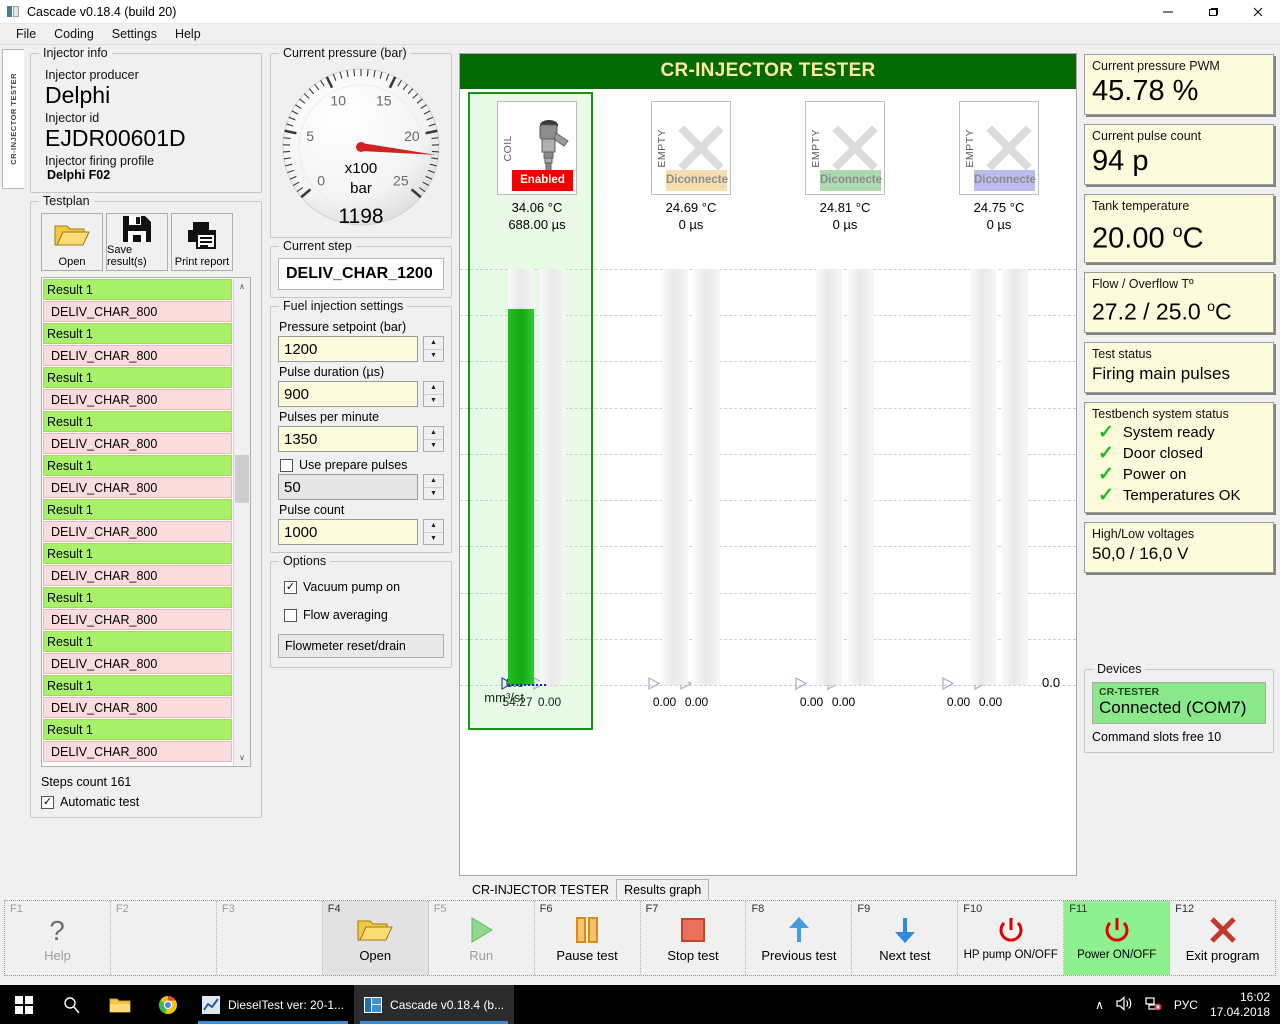 The height and width of the screenshot is (1024, 1280). Describe the element at coordinates (1240, 1005) in the screenshot. I see `taskbar-clock: 16:02 17.04.2018` at that location.